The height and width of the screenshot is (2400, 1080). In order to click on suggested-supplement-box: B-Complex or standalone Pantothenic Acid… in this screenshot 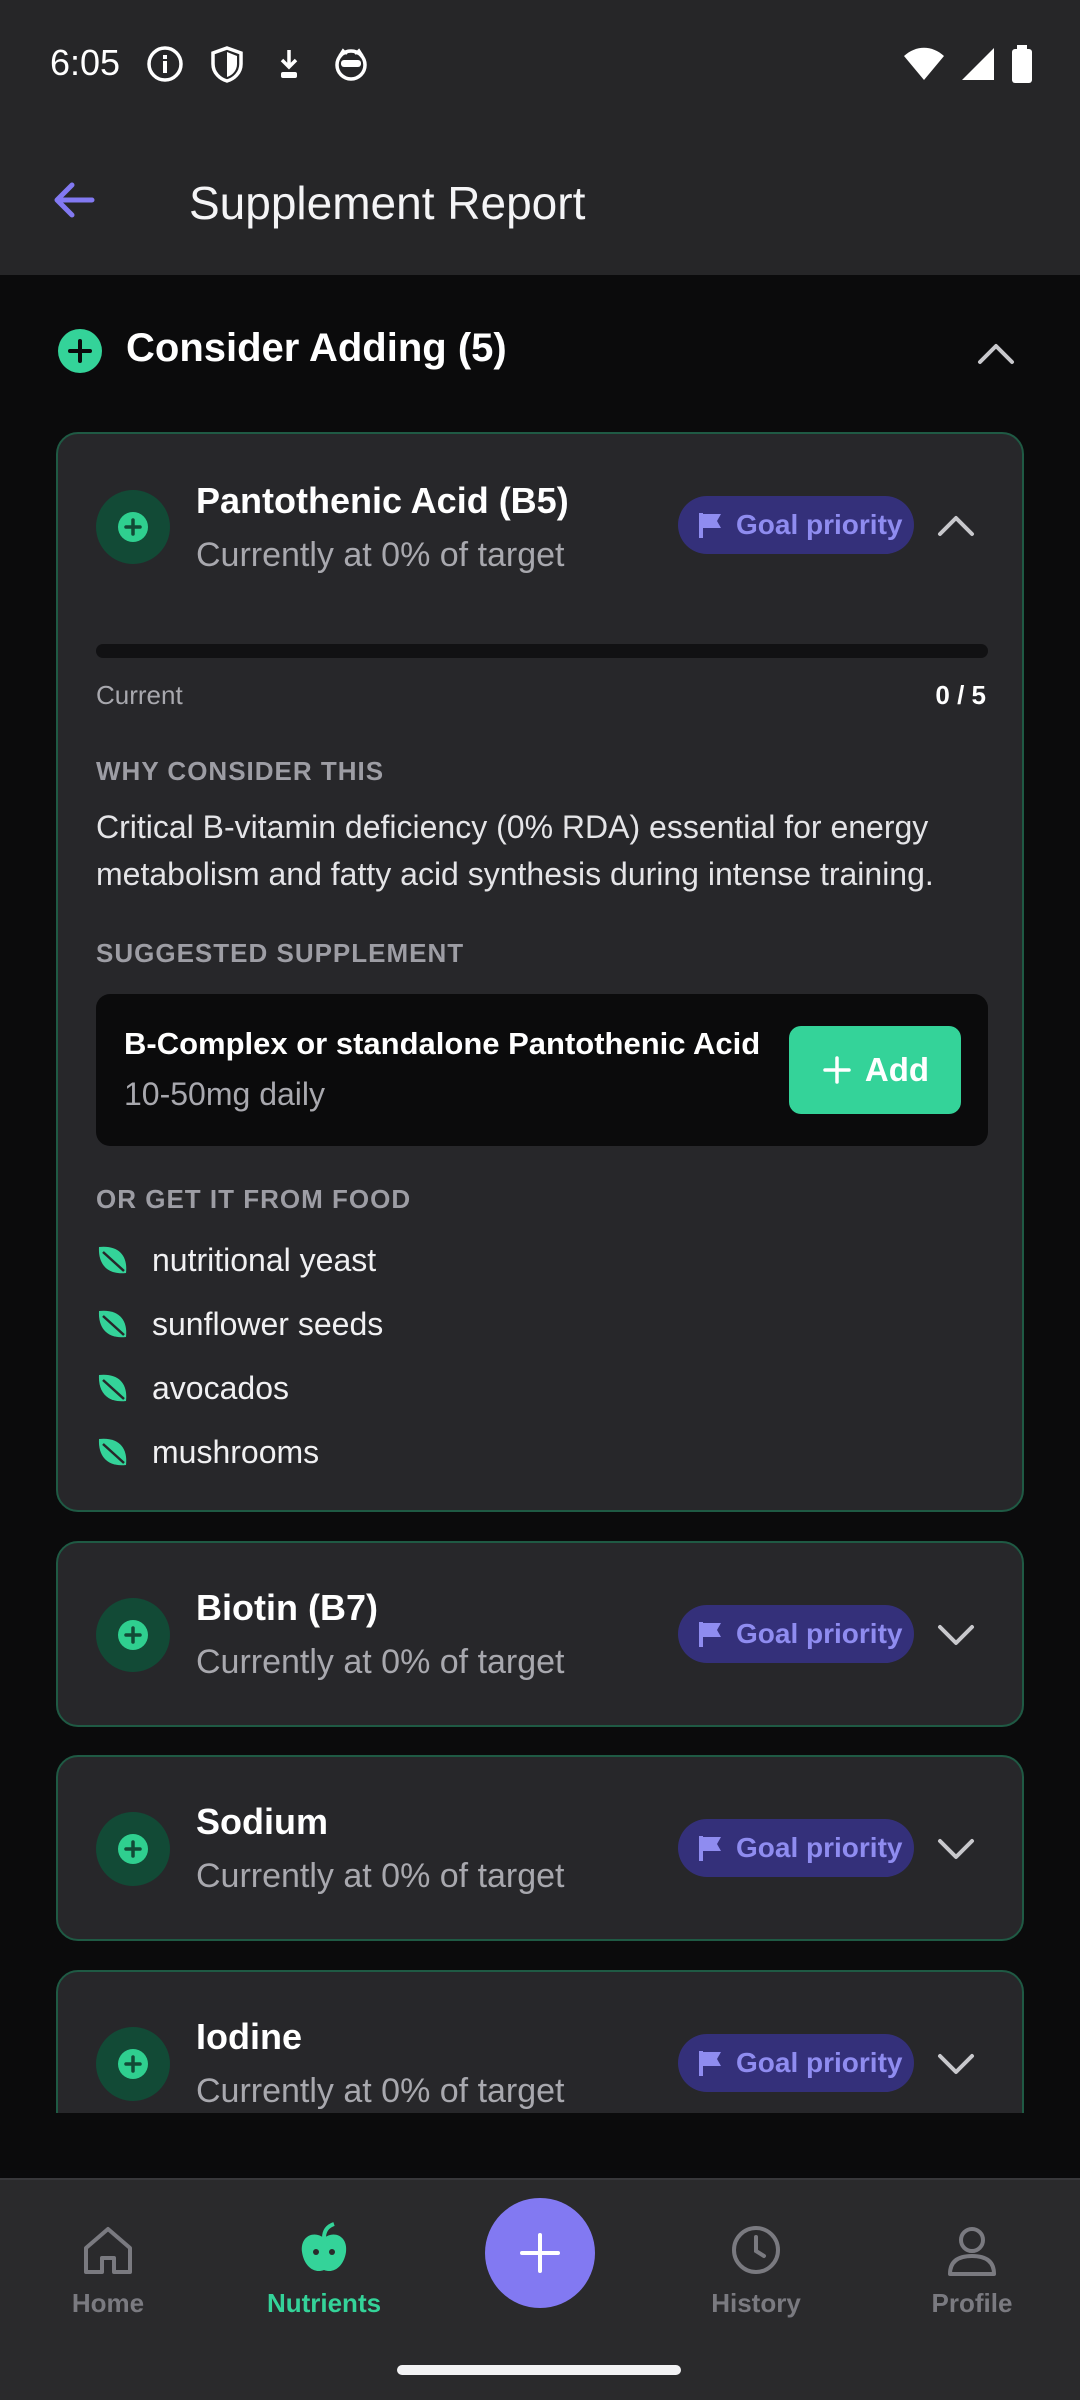, I will do `click(542, 1070)`.